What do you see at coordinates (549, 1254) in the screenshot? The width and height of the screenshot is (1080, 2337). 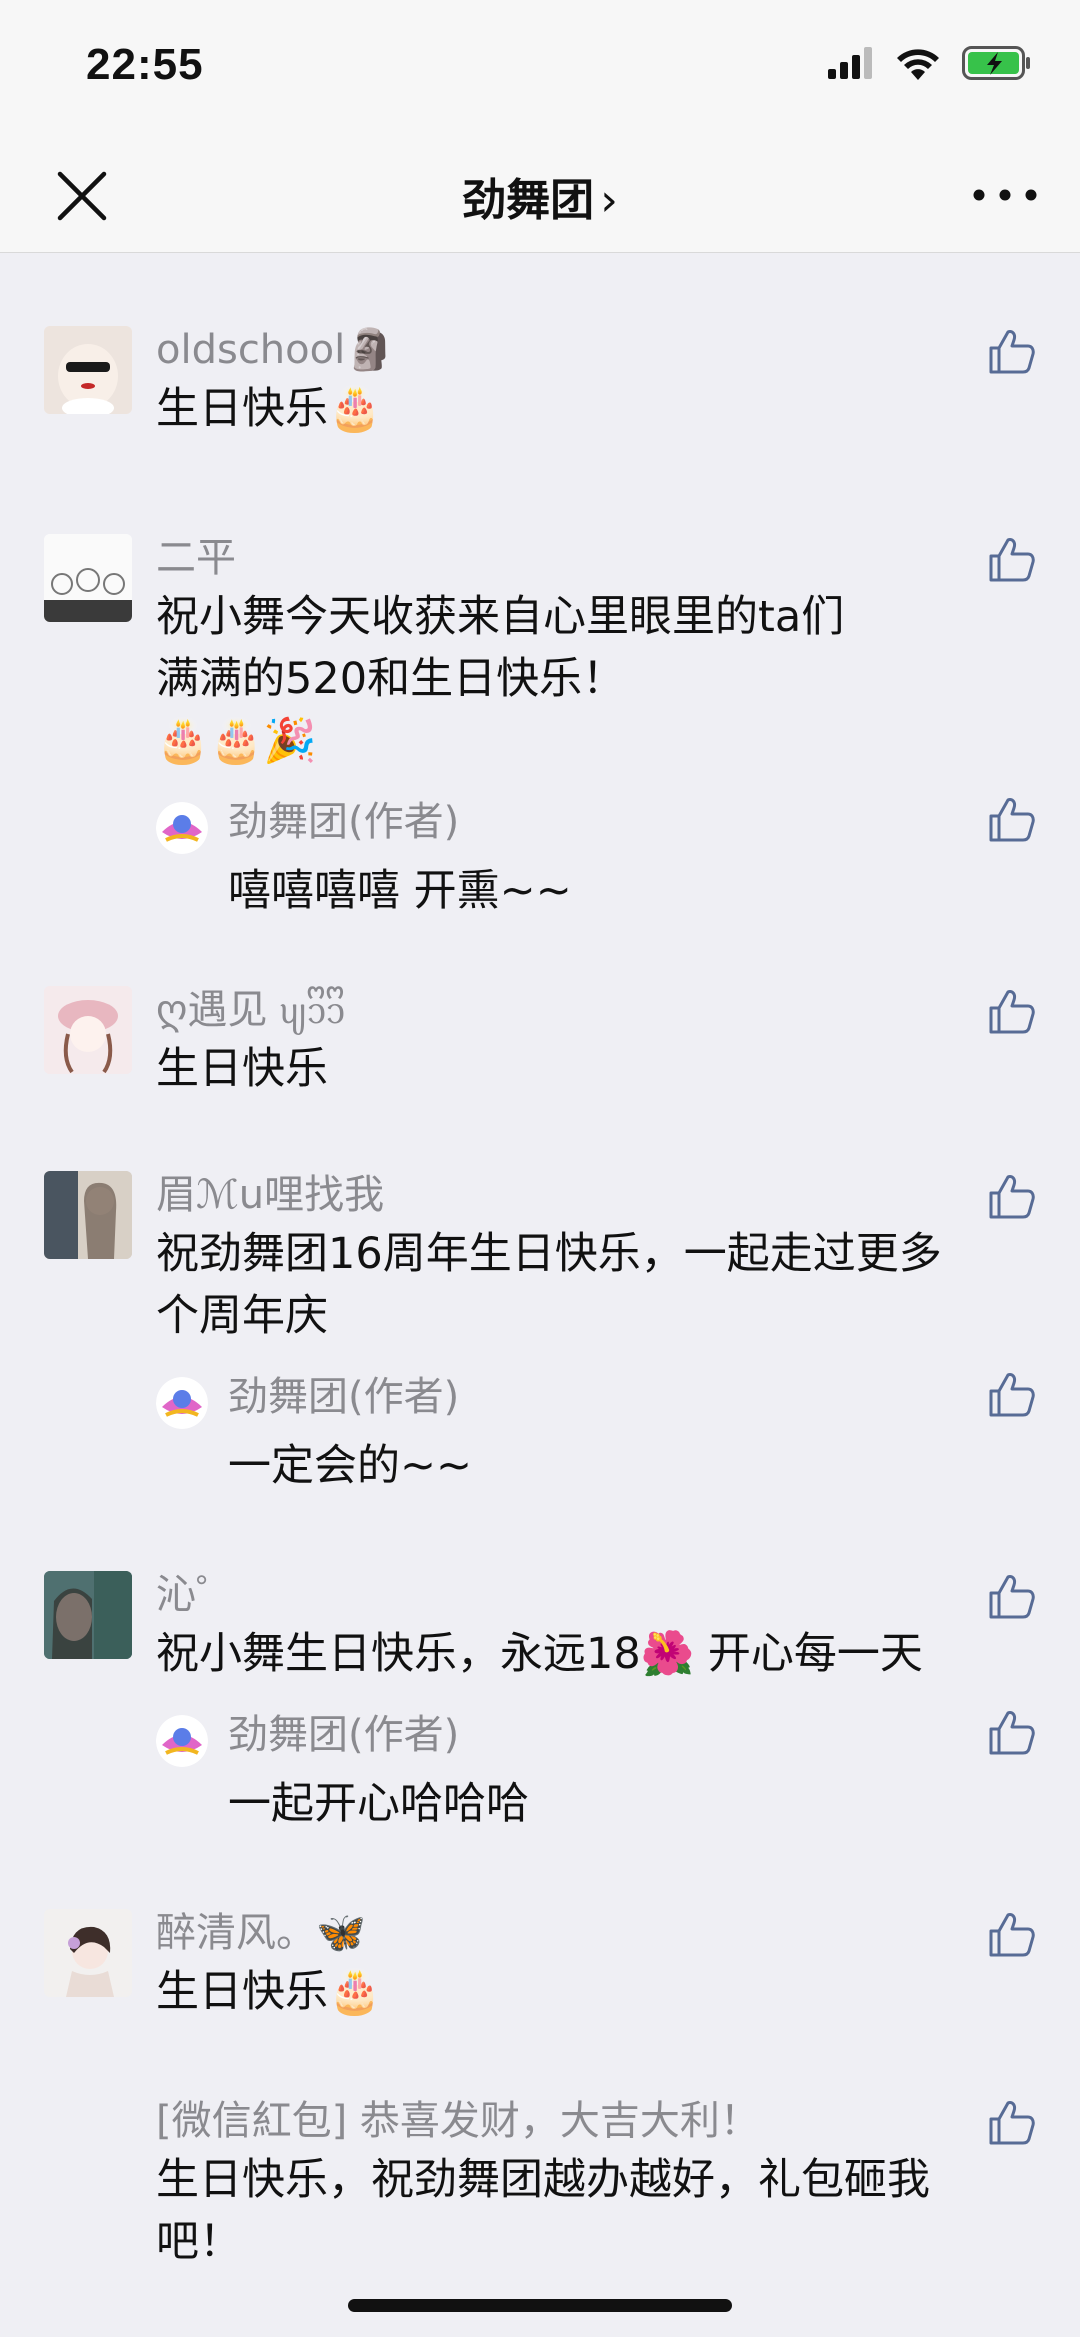 I see `comment-content-line: 祝劲舞团16周年生日快乐，一起走过更多` at bounding box center [549, 1254].